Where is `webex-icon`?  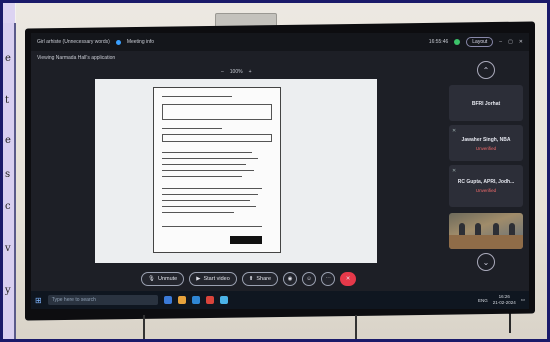
webex-icon is located at coordinates (223, 300).